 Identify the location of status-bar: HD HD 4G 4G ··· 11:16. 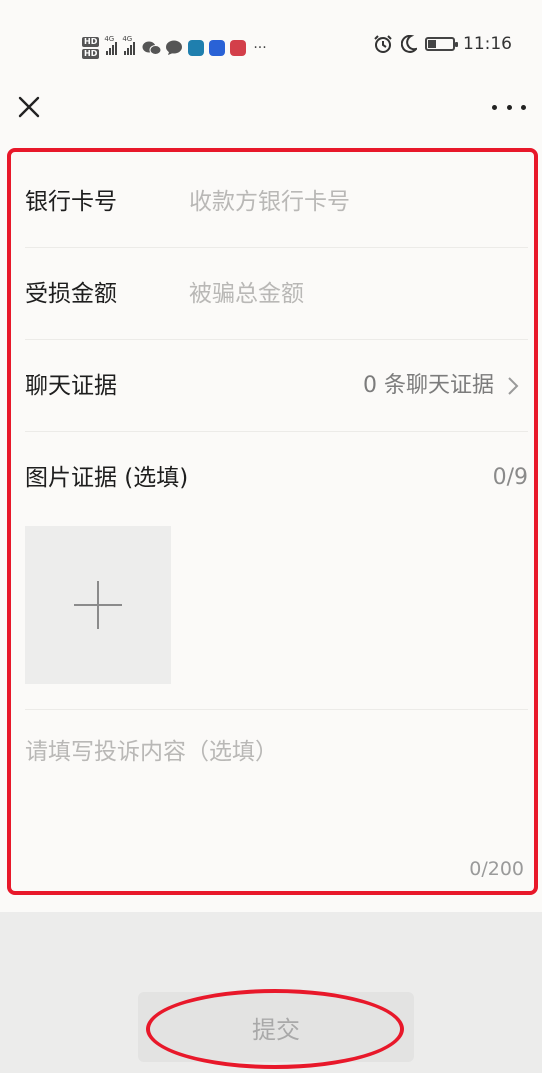
(271, 41).